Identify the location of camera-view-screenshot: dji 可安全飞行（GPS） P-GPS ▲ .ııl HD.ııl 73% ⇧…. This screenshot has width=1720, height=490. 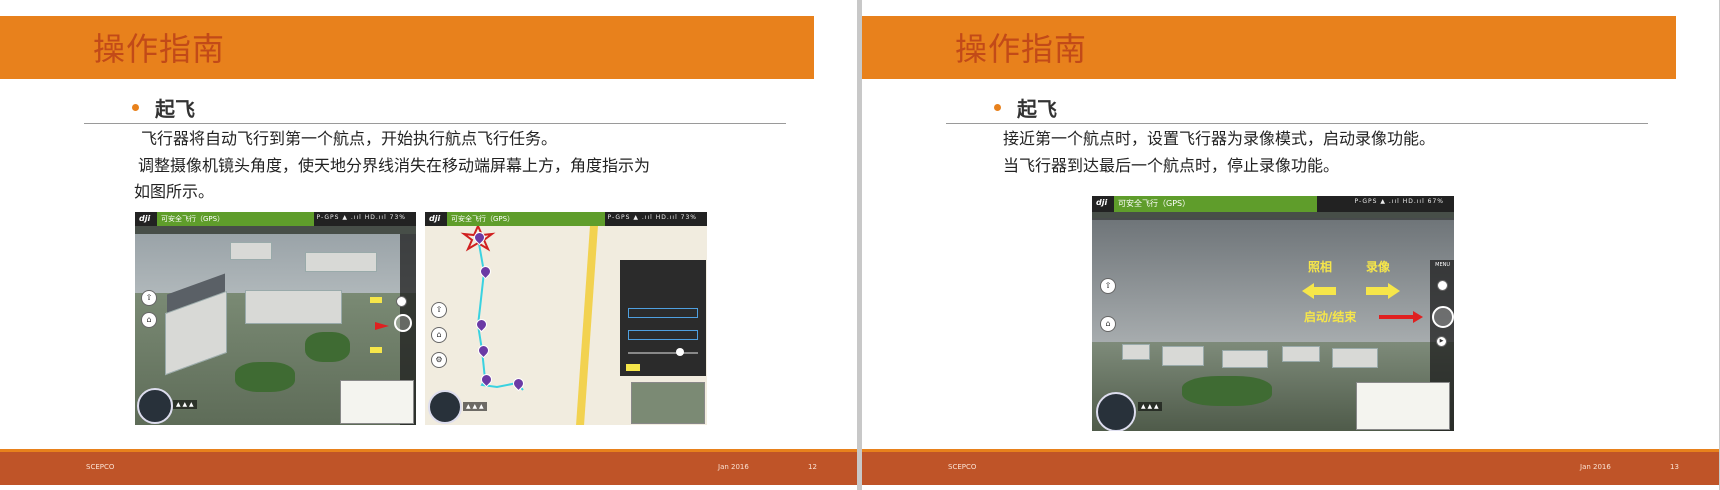
(275, 318).